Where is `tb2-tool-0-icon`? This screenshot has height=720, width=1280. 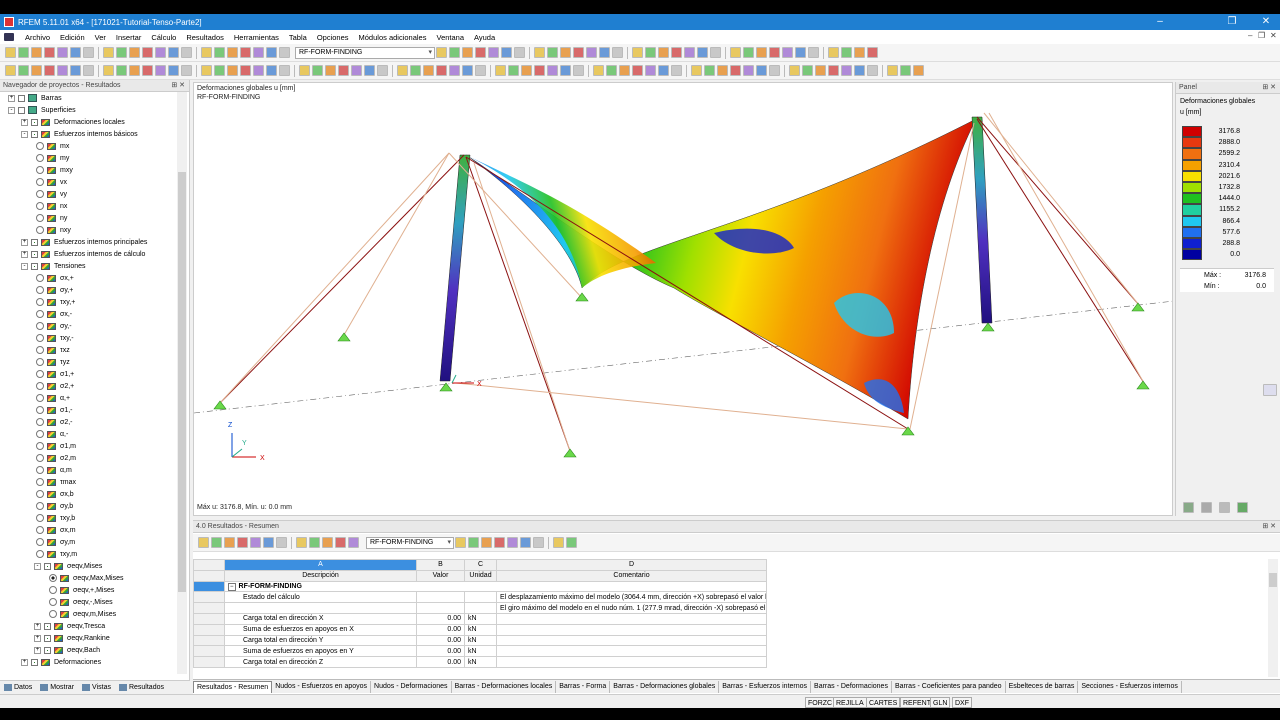
tb2-tool-0-icon is located at coordinates (10, 70).